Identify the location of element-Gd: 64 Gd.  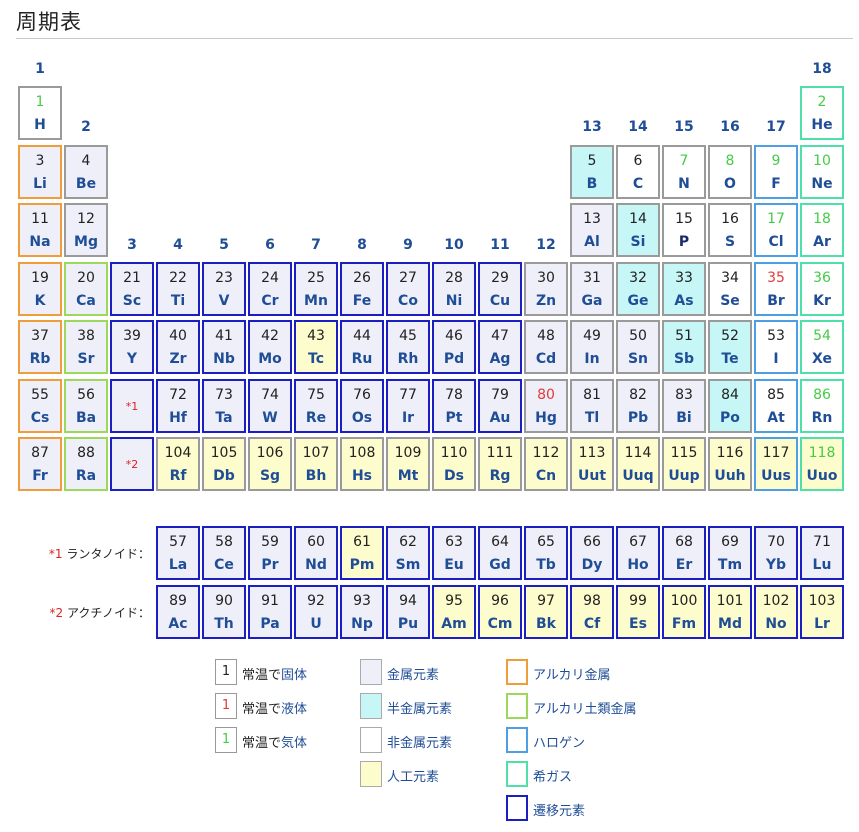
(500, 553).